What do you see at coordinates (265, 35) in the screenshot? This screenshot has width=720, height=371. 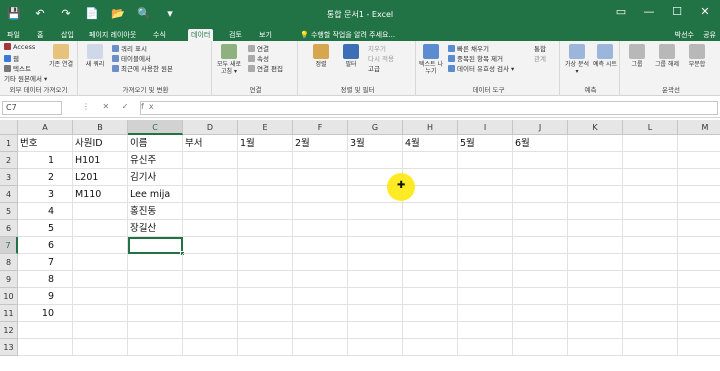 I see `tab-view: 보기` at bounding box center [265, 35].